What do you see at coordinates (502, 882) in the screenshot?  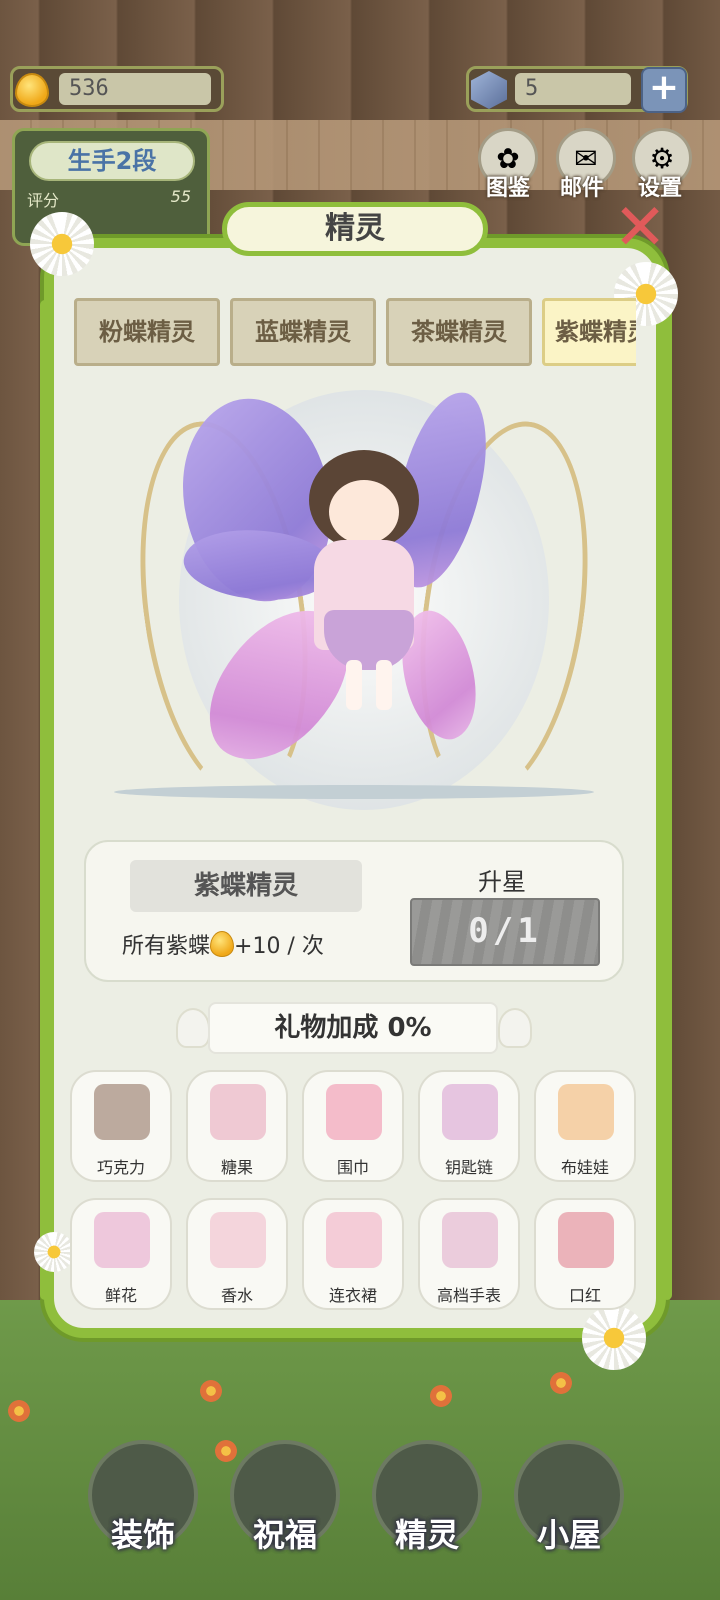 I see `star-up-label: 升星` at bounding box center [502, 882].